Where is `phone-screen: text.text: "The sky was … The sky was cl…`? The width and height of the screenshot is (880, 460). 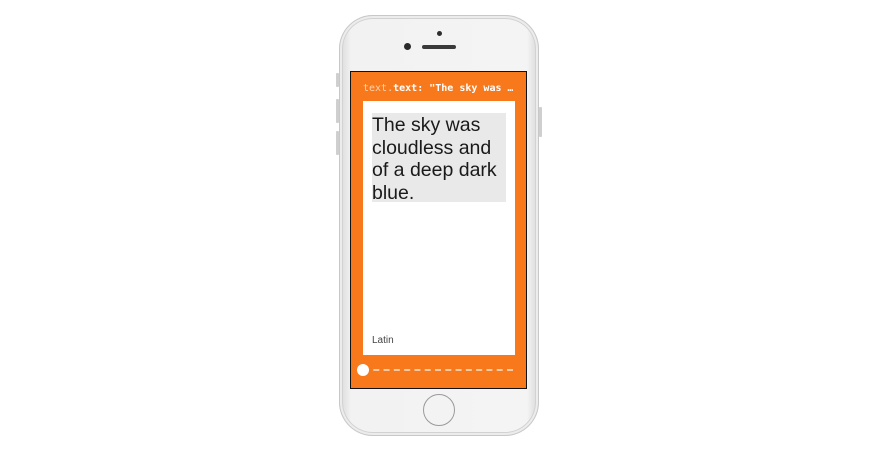
phone-screen: text.text: "The sky was … The sky was cl… is located at coordinates (438, 230).